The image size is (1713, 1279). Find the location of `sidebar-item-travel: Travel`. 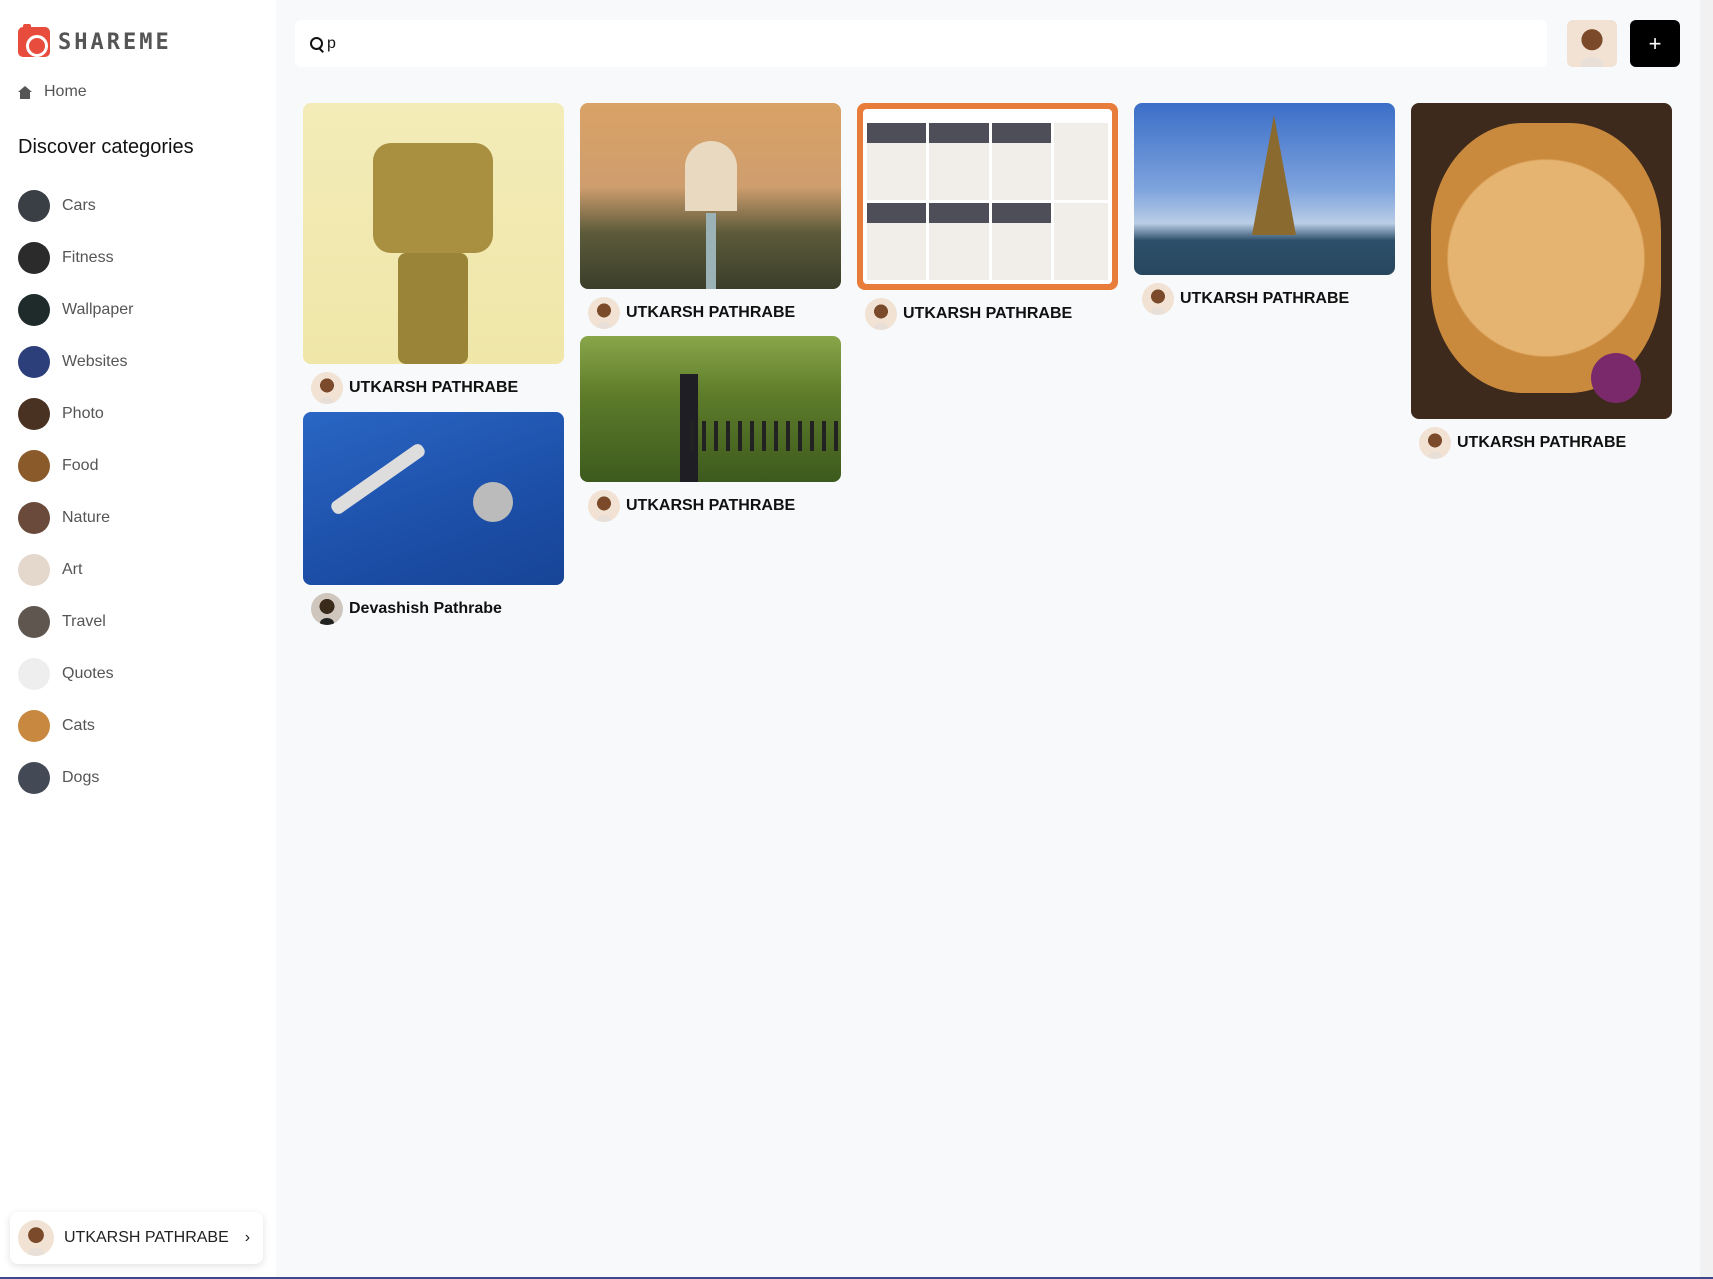

sidebar-item-travel: Travel is located at coordinates (75, 622).